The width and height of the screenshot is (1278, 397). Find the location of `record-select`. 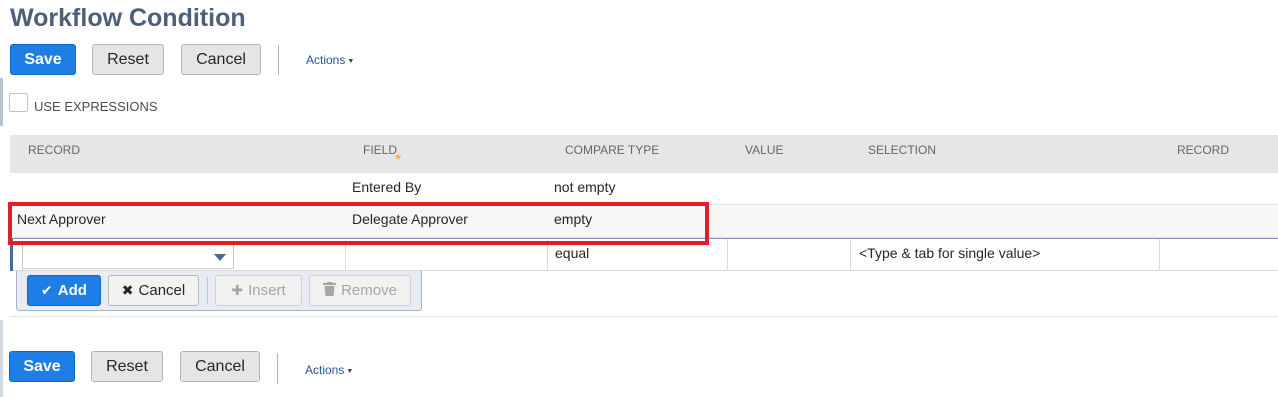

record-select is located at coordinates (128, 256).